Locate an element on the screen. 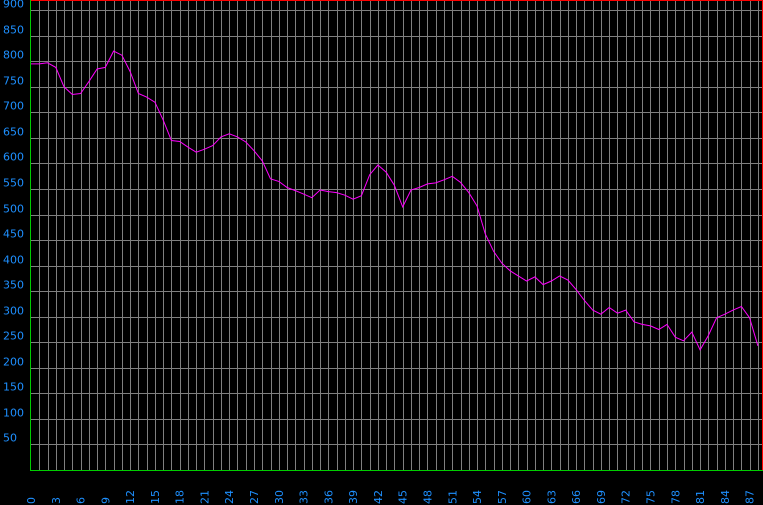 The width and height of the screenshot is (763, 505). x-tick-label: 18 is located at coordinates (180, 497).